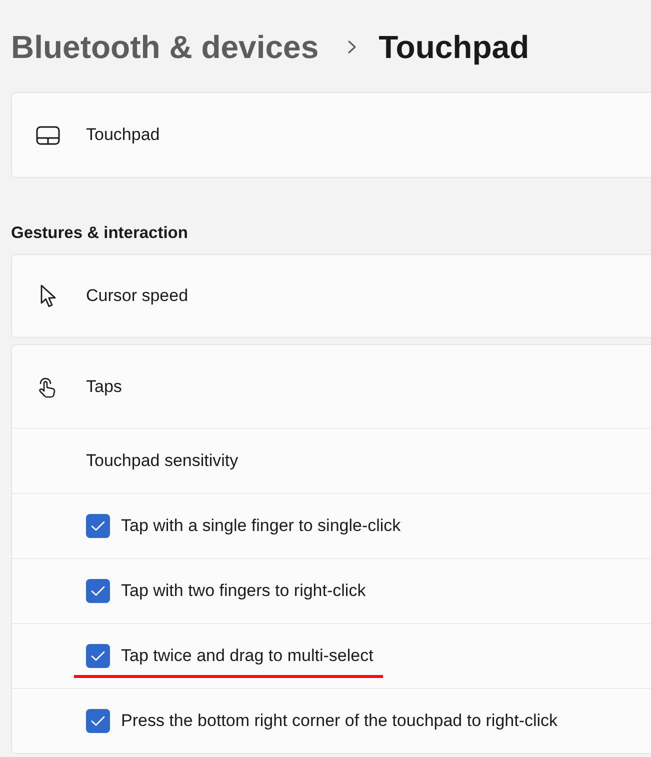 The width and height of the screenshot is (651, 757). Describe the element at coordinates (261, 526) in the screenshot. I see `checkbox-label: Tap with a single finger to single-click` at that location.